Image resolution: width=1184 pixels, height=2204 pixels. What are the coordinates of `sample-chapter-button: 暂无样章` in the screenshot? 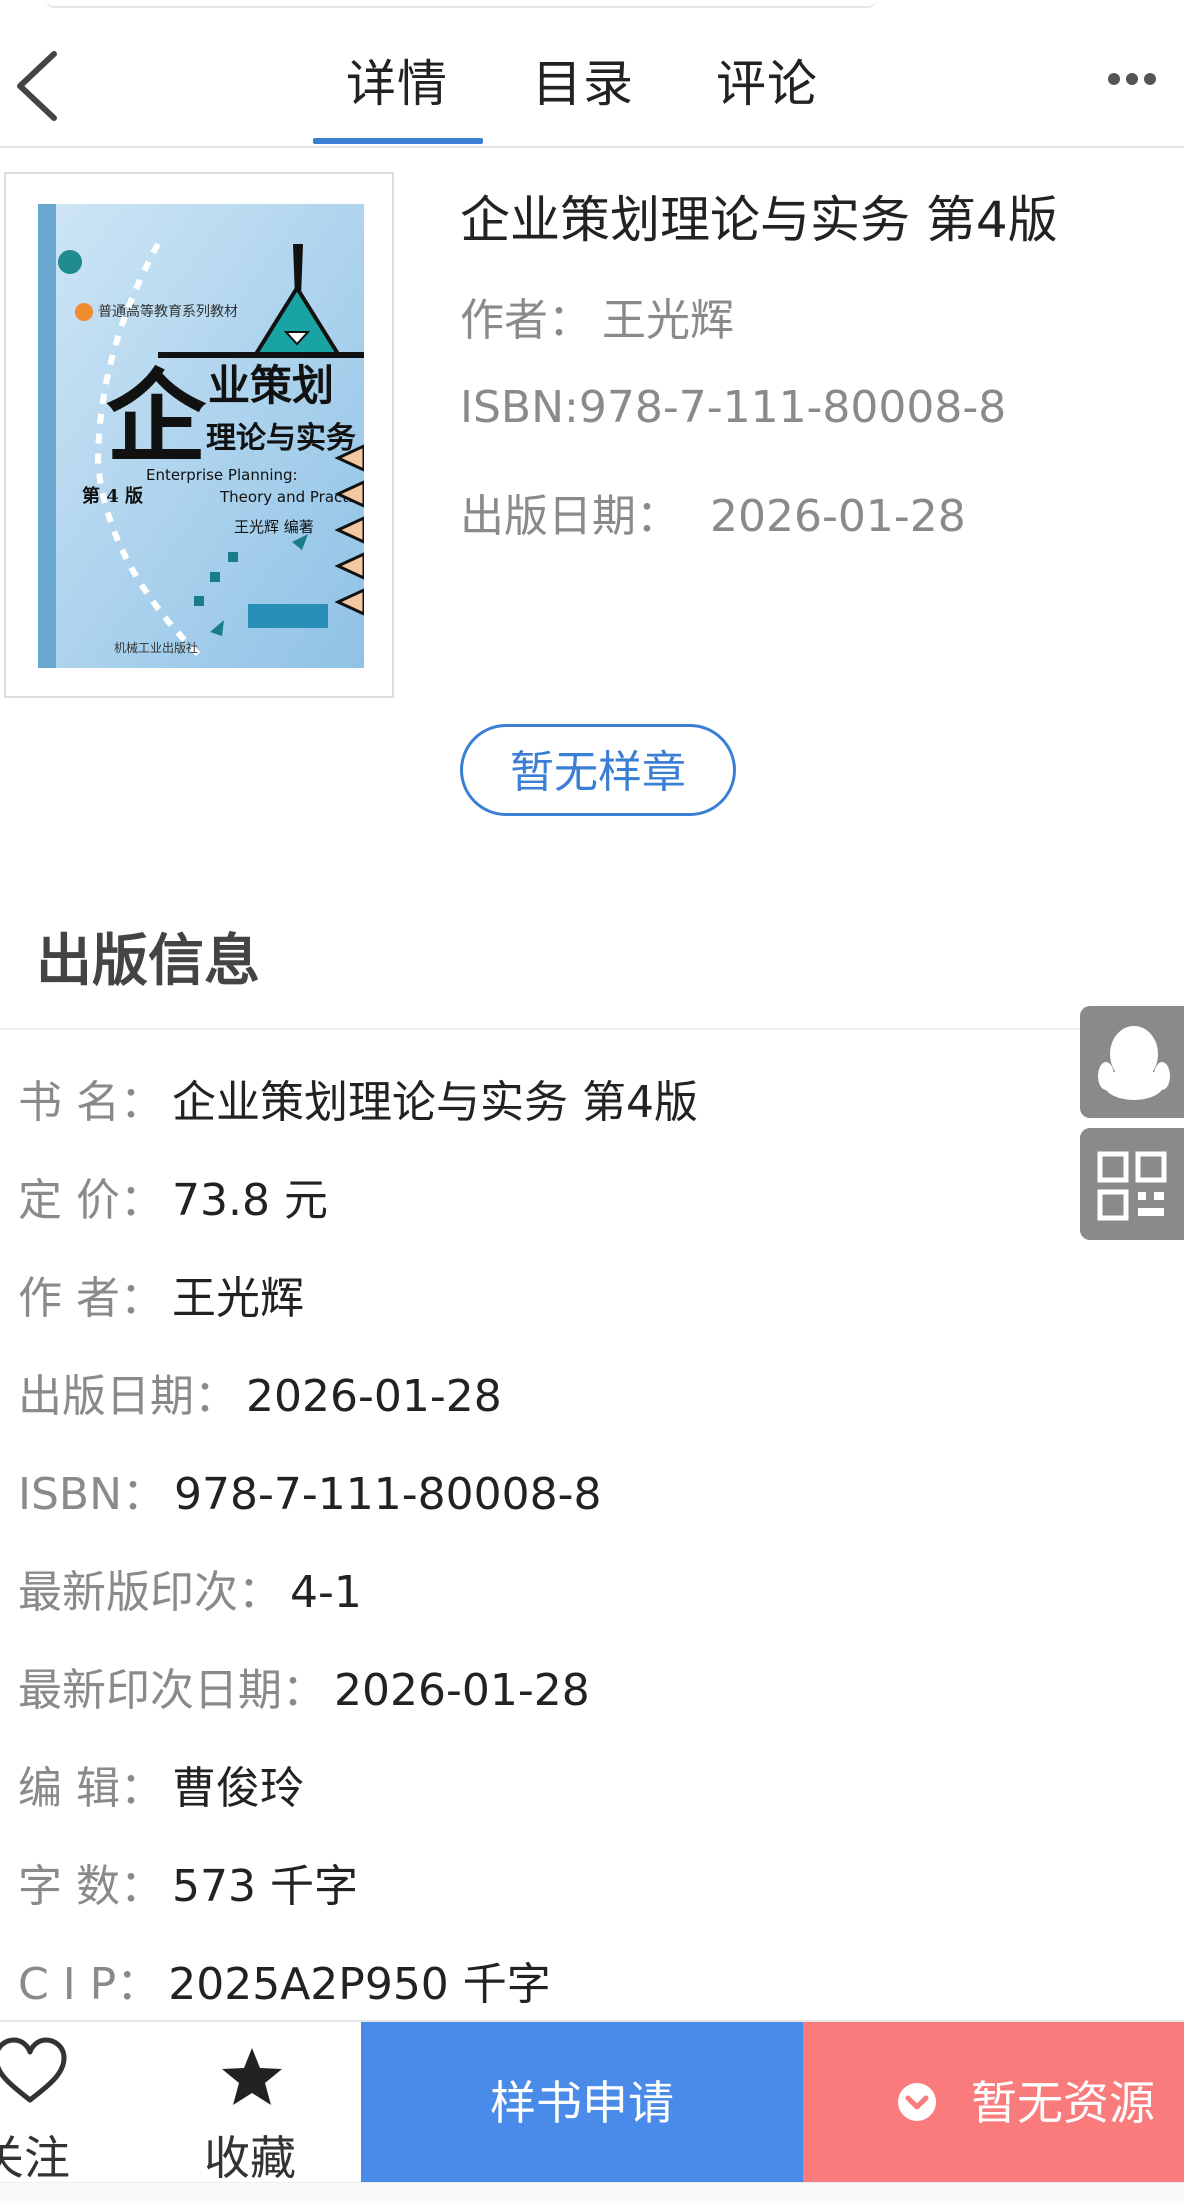 It's located at (598, 770).